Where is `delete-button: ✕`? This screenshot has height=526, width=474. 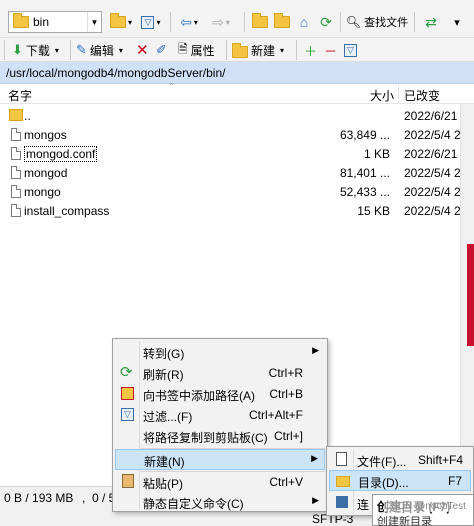
delete-button: ✕ is located at coordinates (142, 50).